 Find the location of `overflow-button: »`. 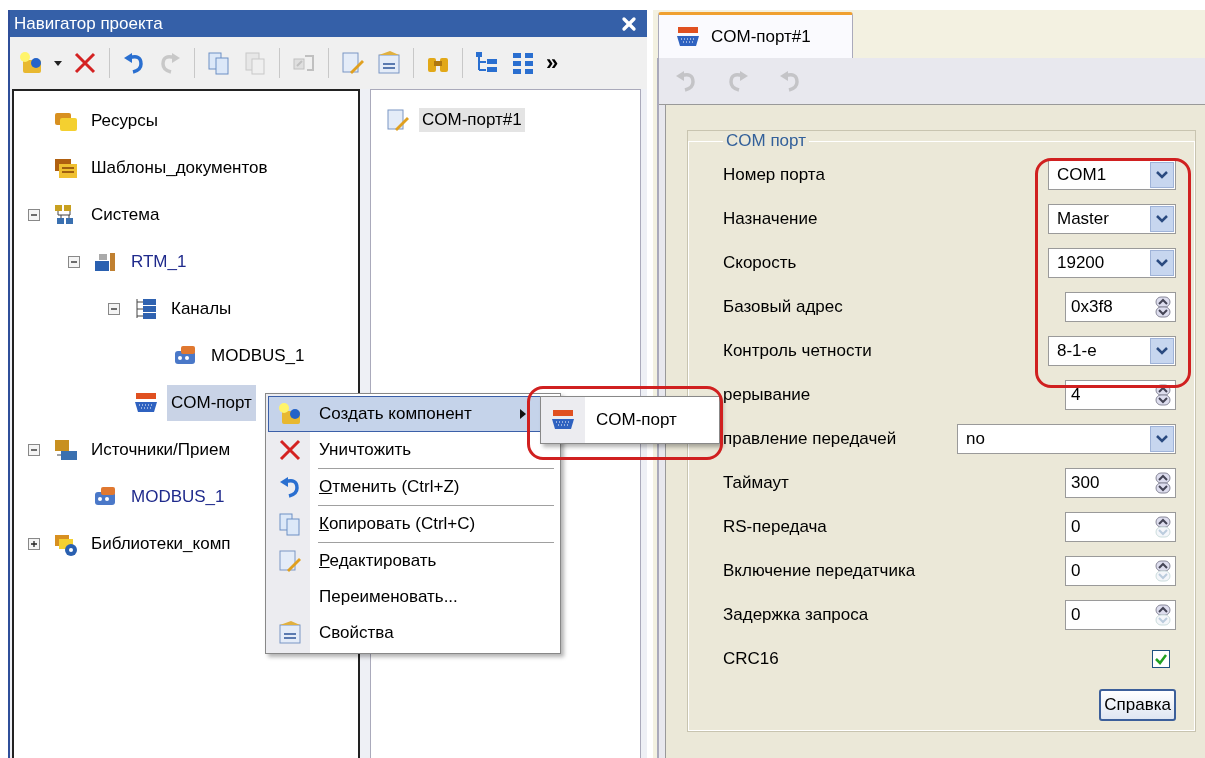

overflow-button: » is located at coordinates (552, 63).